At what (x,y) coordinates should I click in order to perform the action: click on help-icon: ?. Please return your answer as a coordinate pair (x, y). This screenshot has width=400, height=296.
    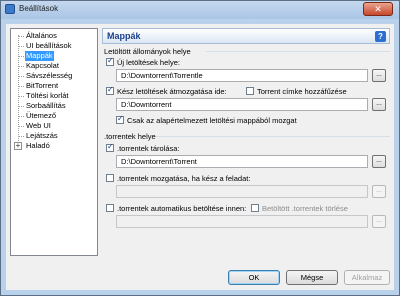
    Looking at the image, I should click on (380, 36).